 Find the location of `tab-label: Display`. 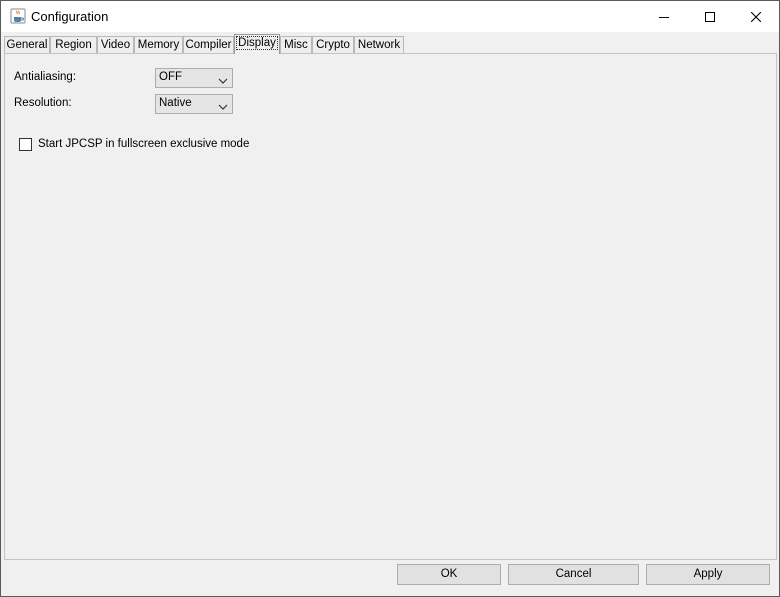

tab-label: Display is located at coordinates (257, 43).